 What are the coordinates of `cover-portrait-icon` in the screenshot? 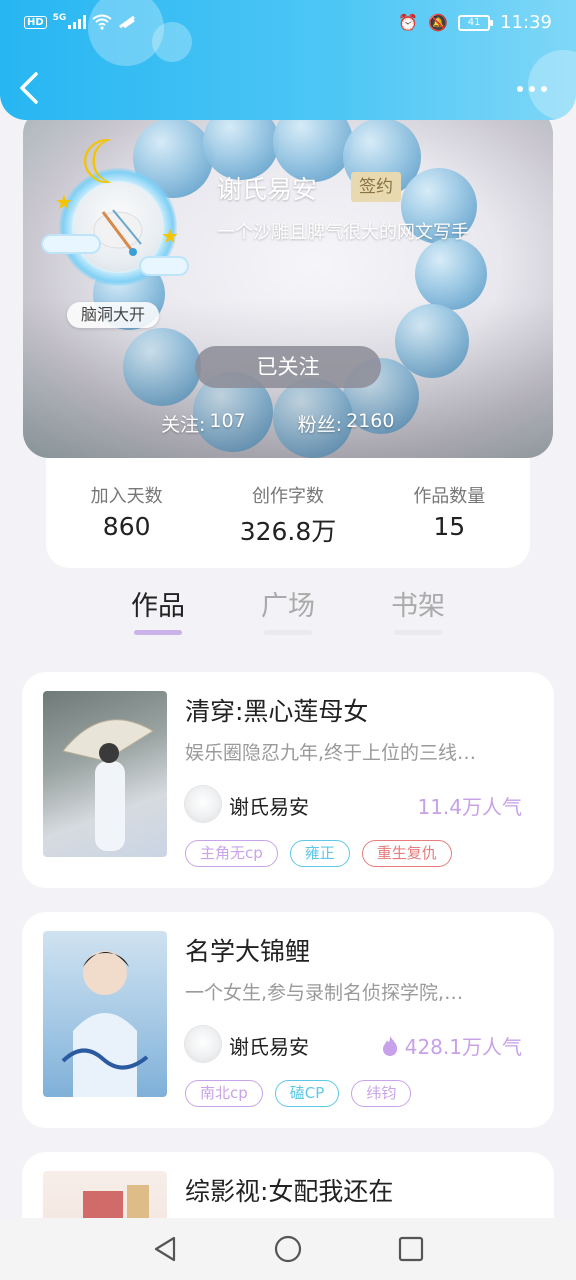 It's located at (105, 1024).